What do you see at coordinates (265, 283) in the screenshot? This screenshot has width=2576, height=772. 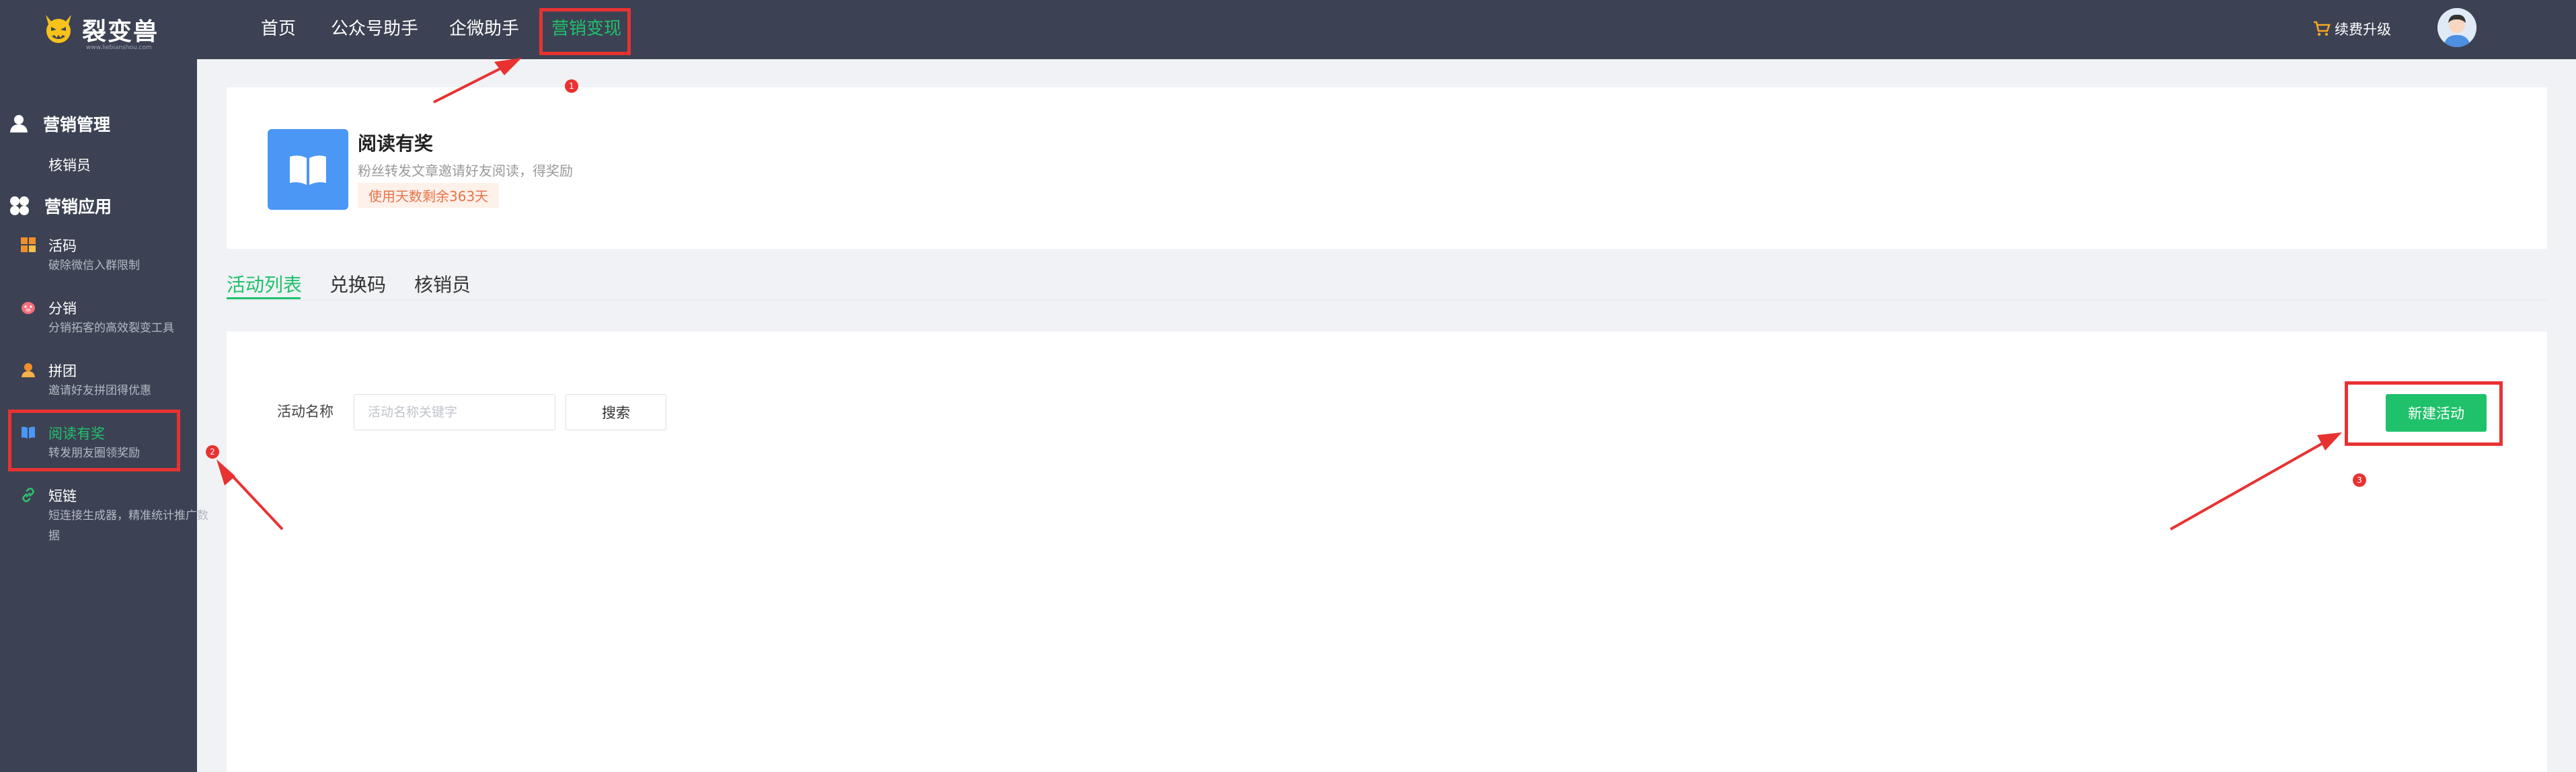 I see `tab-activity-list: 活动列表` at bounding box center [265, 283].